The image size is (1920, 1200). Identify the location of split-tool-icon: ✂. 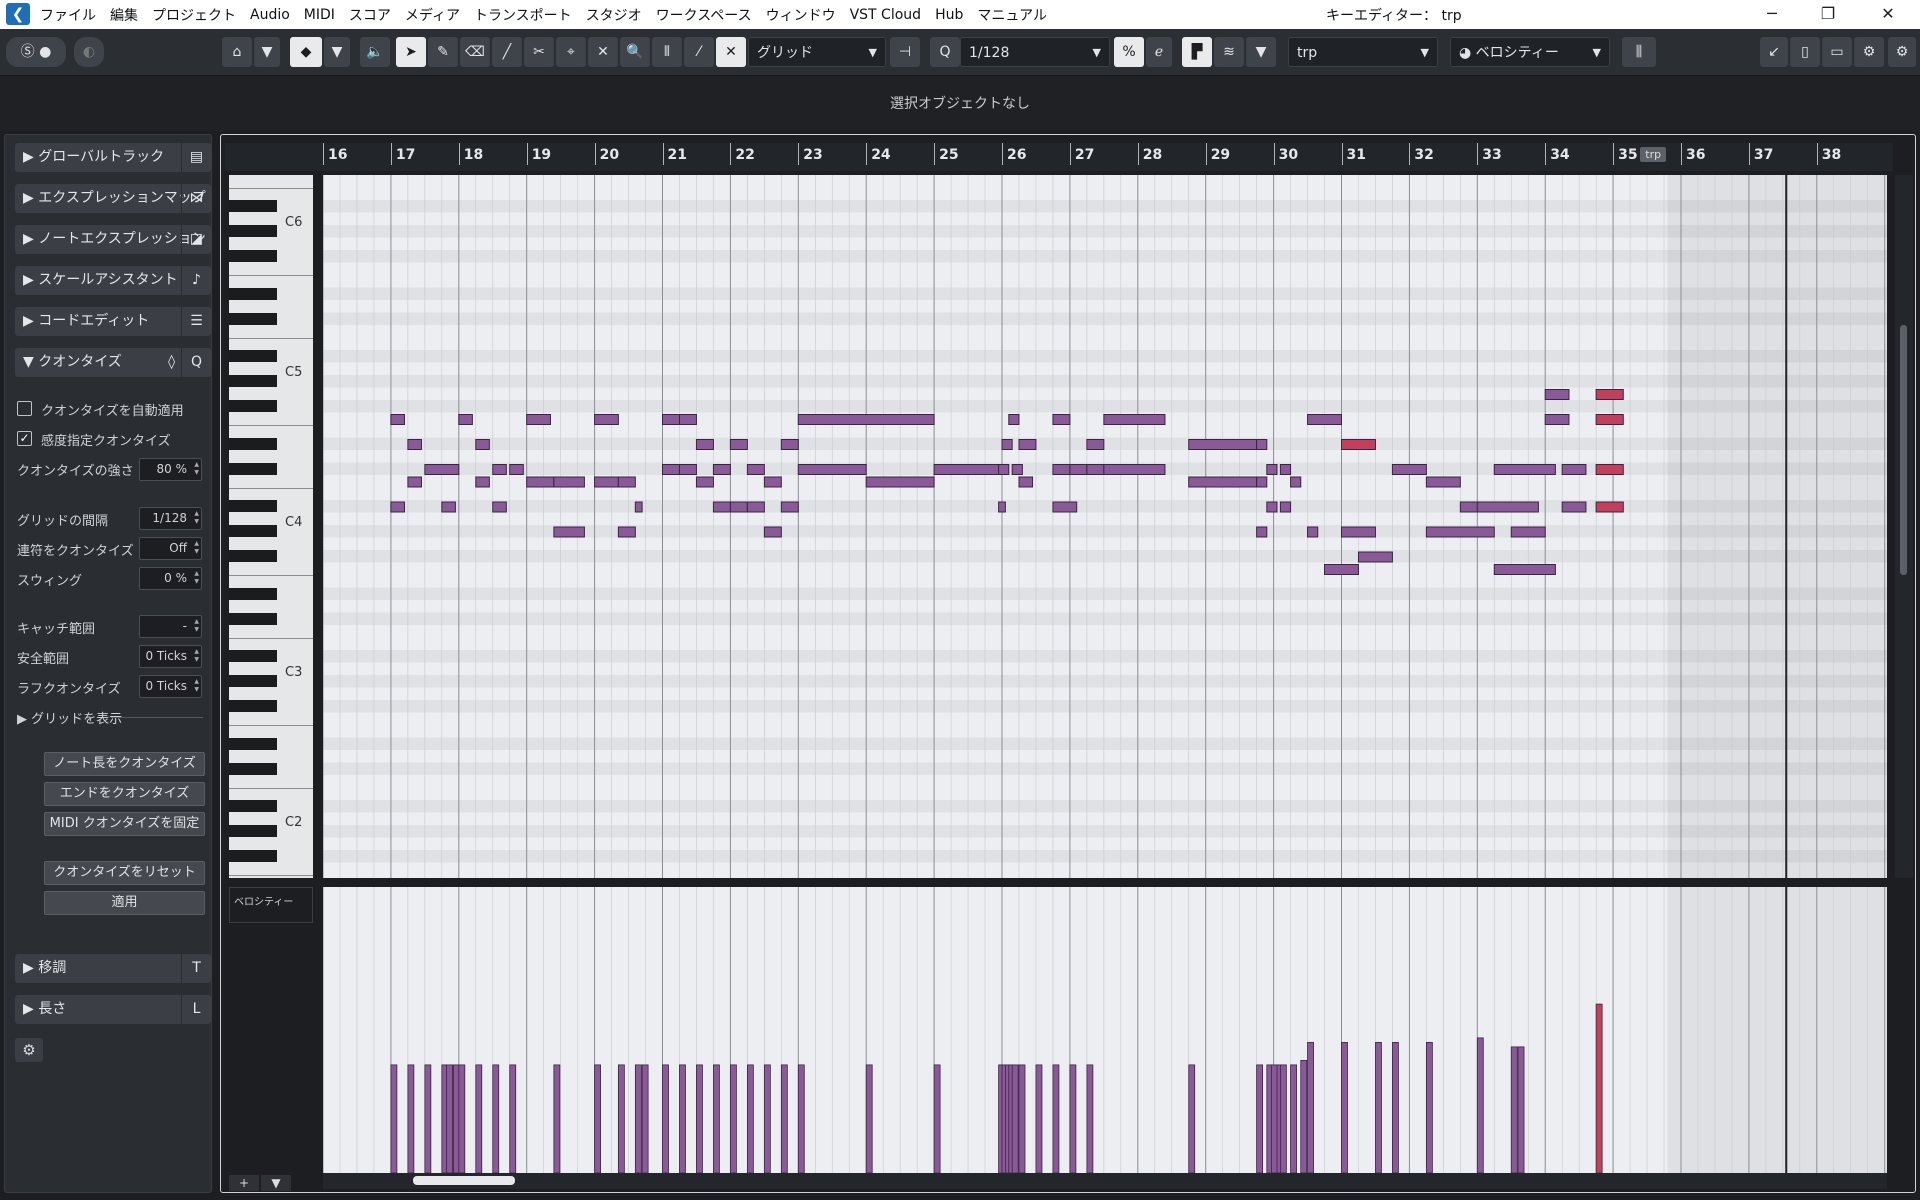
(539, 52).